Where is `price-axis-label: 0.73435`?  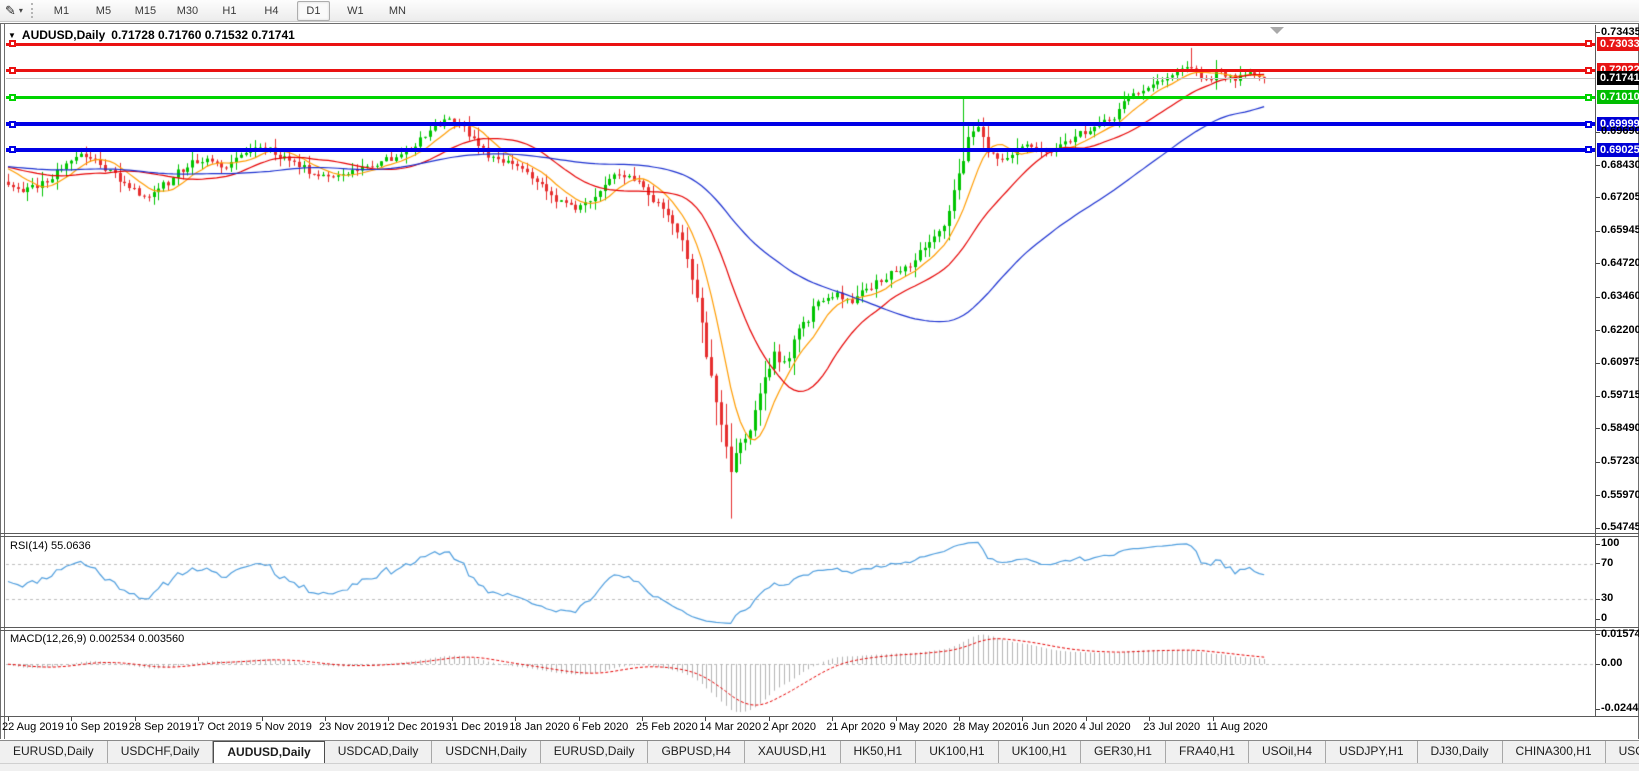 price-axis-label: 0.73435 is located at coordinates (1620, 31).